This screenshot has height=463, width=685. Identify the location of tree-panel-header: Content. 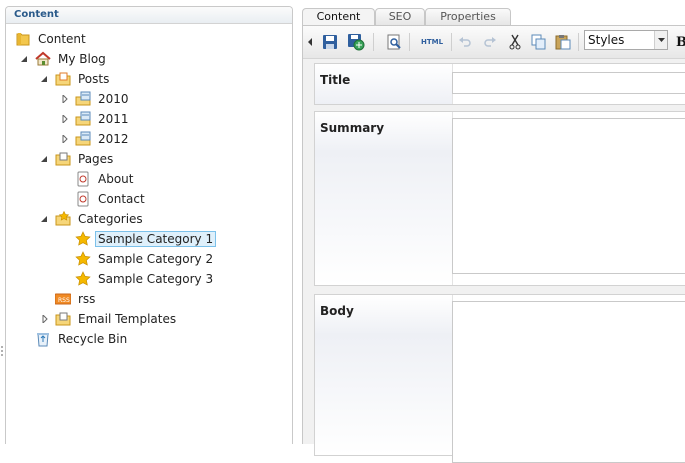
(149, 15).